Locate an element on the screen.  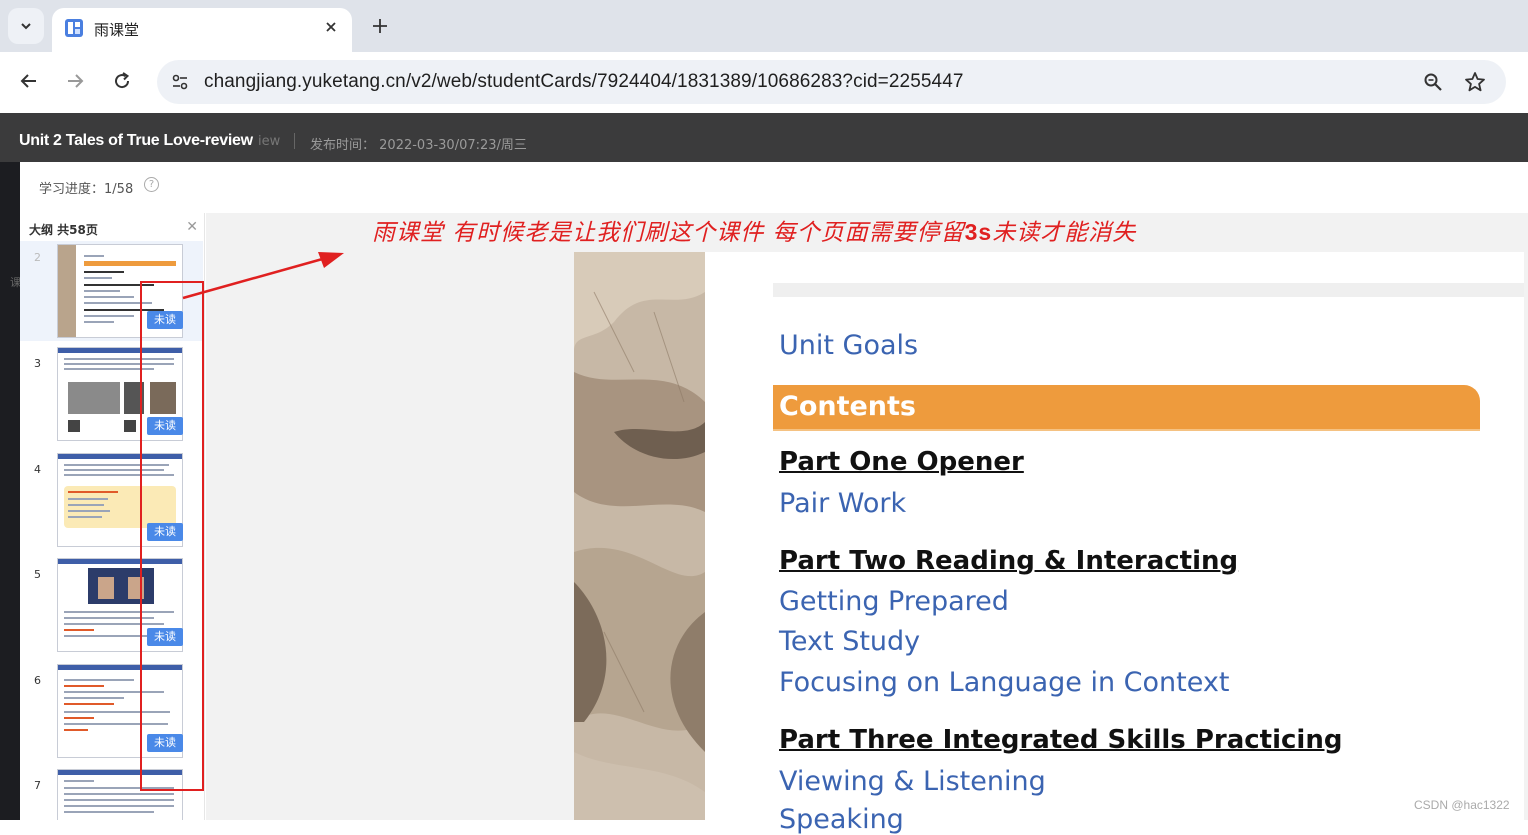
reload-button is located at coordinates (122, 81).